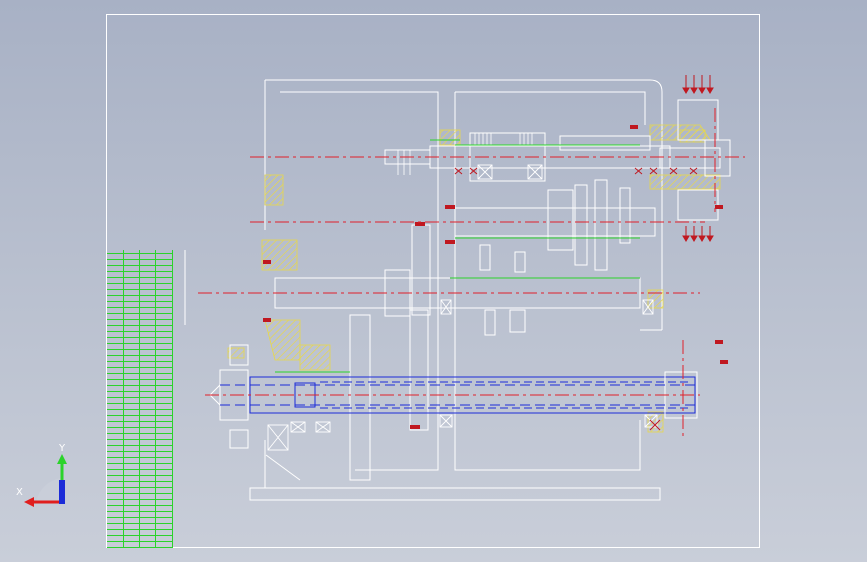  Describe the element at coordinates (453, 396) in the screenshot. I see `output-shaft-end` at that location.